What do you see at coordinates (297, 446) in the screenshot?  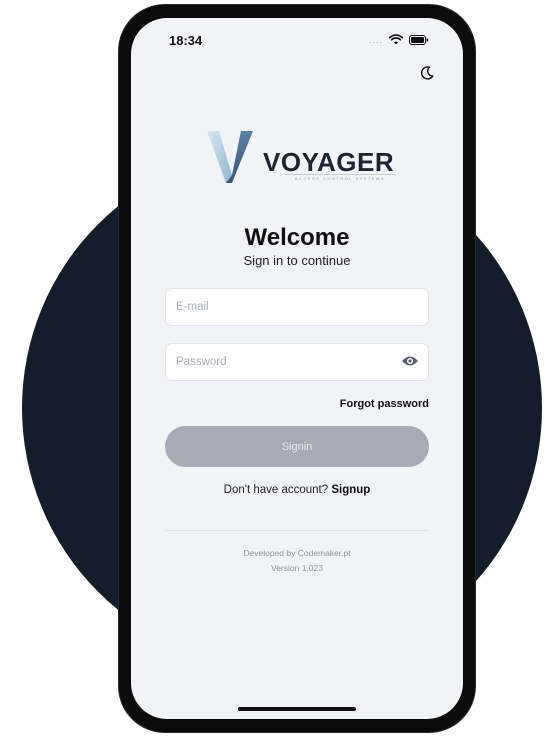 I see `signin-button: Signin` at bounding box center [297, 446].